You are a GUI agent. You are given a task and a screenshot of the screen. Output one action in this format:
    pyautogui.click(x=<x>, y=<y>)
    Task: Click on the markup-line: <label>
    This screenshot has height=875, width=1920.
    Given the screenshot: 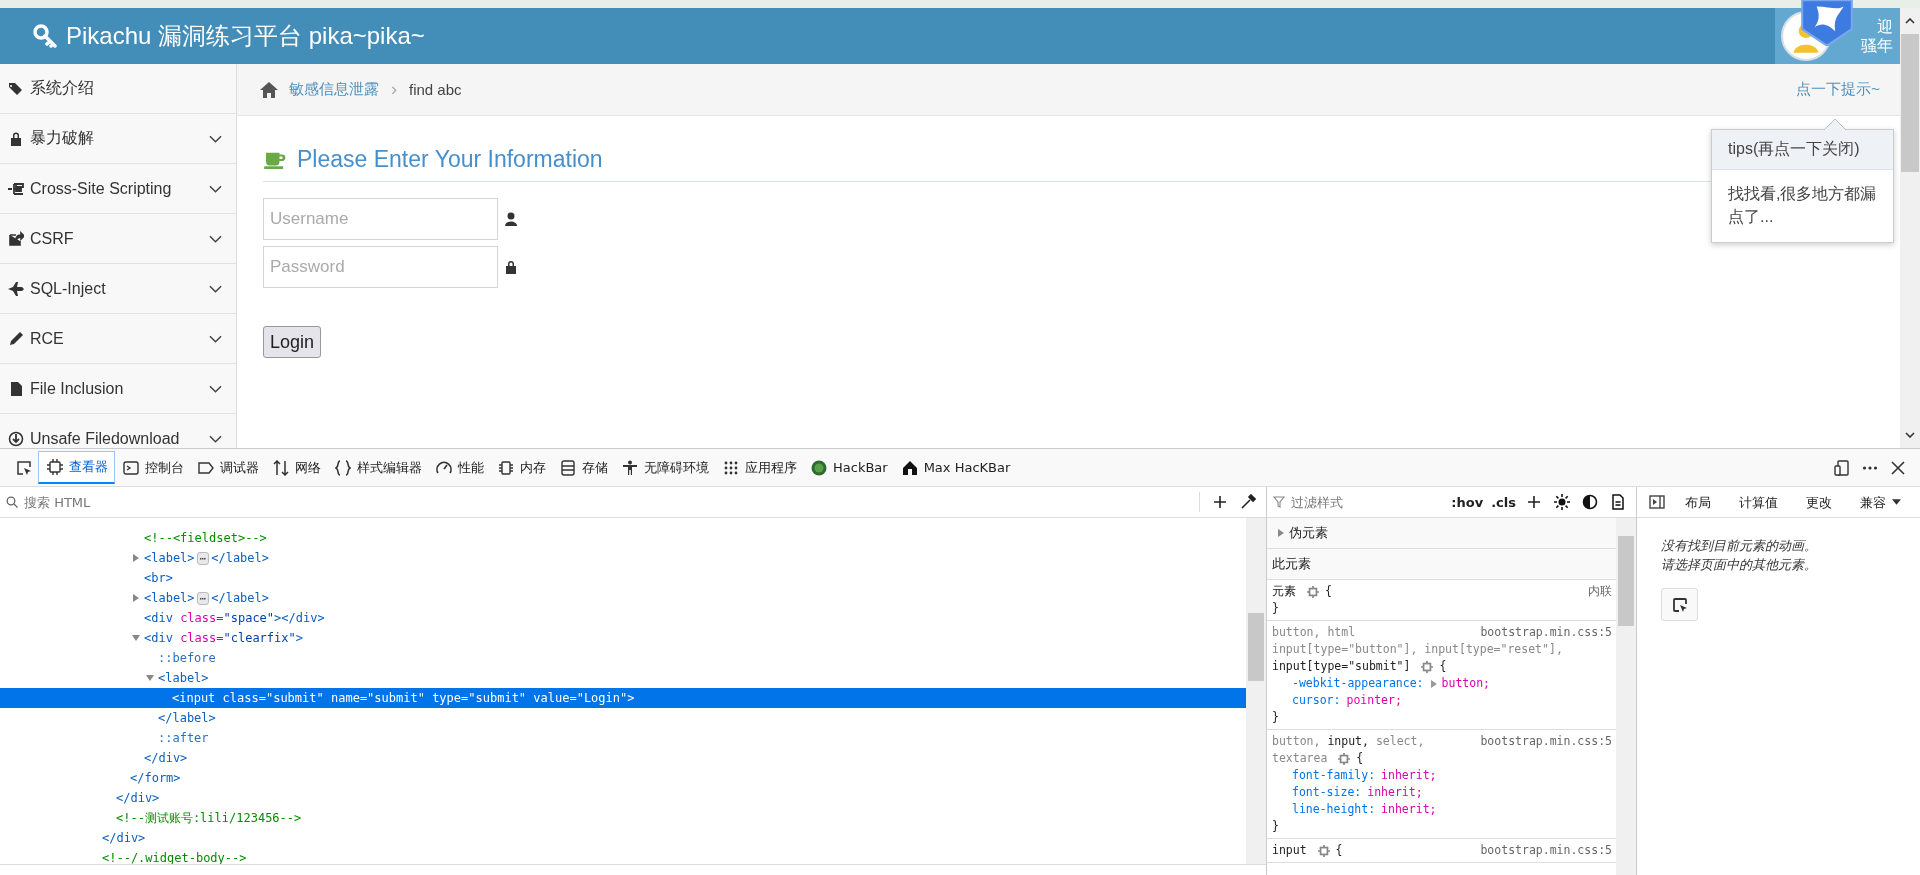 What is the action you would take?
    pyautogui.click(x=623, y=678)
    